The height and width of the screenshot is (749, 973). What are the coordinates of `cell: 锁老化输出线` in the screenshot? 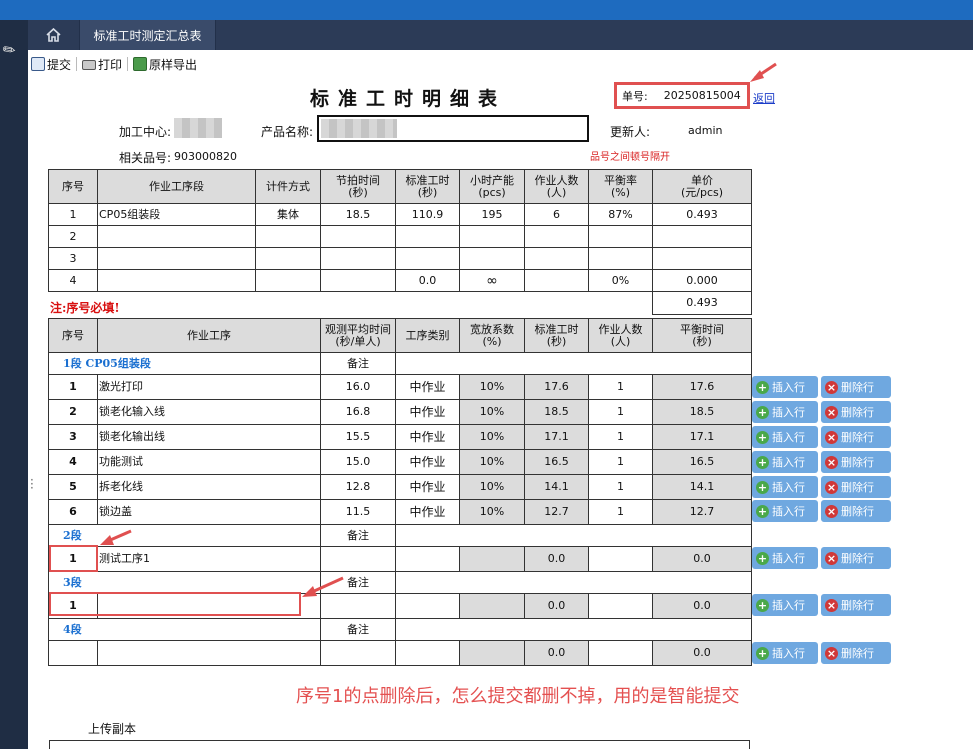 It's located at (209, 437).